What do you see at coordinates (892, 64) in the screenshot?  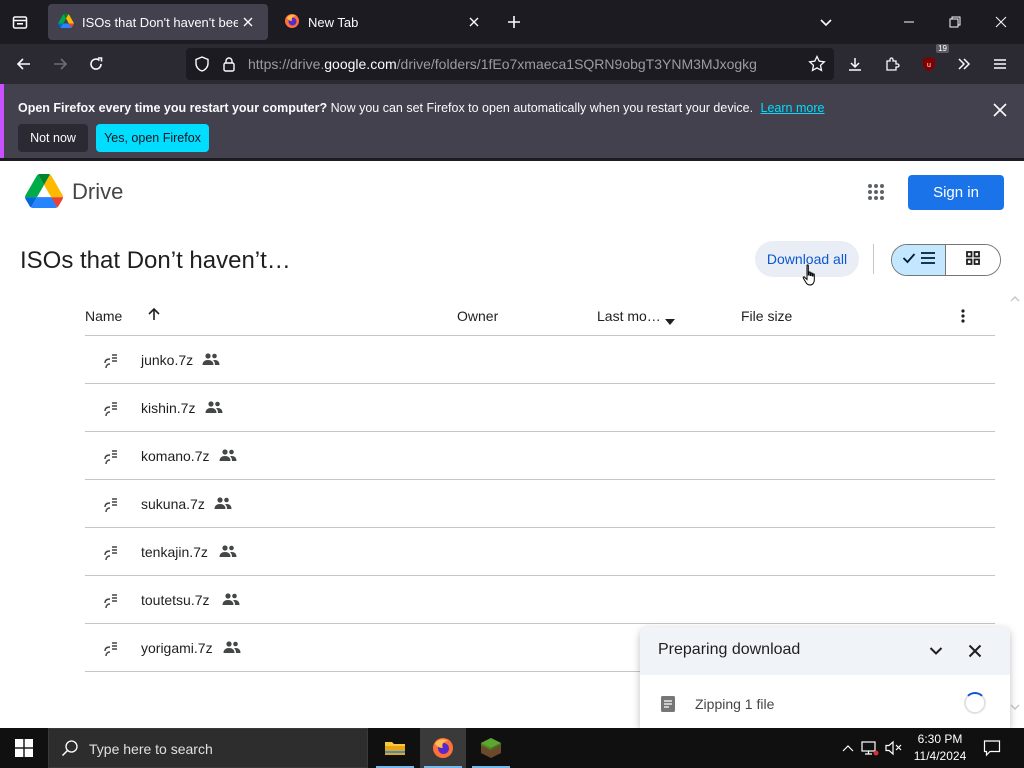 I see `extensions-puzzle-icon` at bounding box center [892, 64].